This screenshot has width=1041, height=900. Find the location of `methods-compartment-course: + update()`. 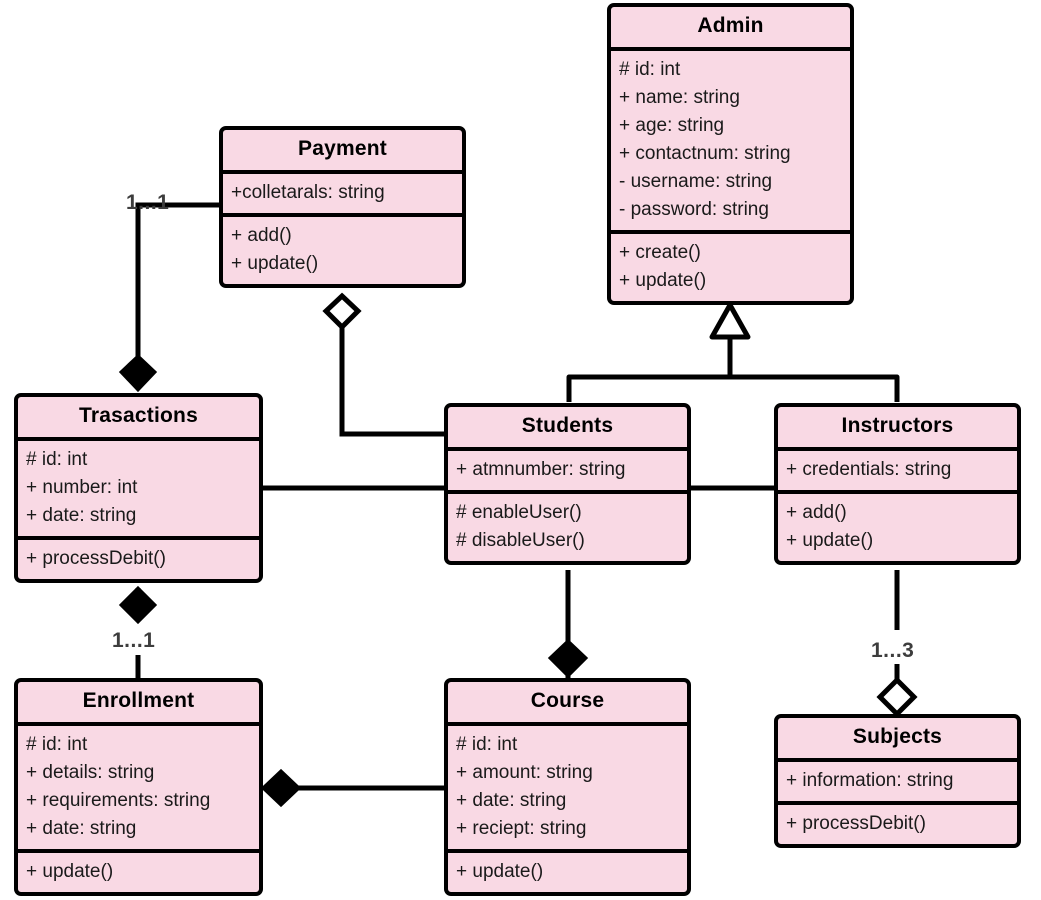

methods-compartment-course: + update() is located at coordinates (567, 870).